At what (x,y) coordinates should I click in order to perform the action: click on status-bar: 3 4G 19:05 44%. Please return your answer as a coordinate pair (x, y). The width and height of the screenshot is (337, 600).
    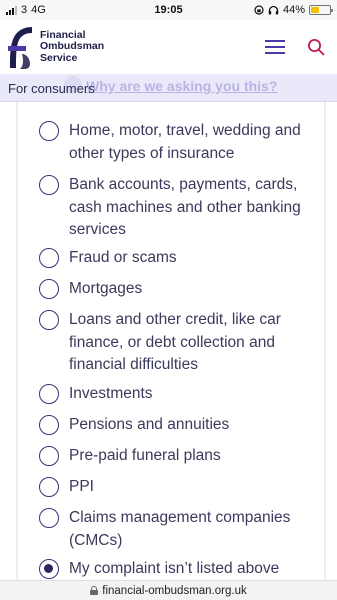
    Looking at the image, I should click on (168, 10).